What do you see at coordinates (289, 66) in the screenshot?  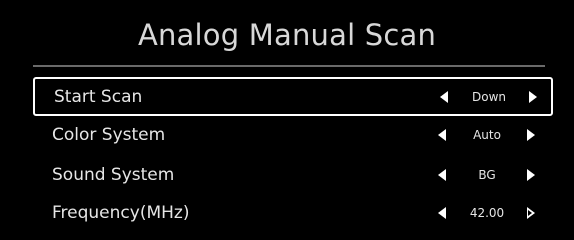 I see `title-divider` at bounding box center [289, 66].